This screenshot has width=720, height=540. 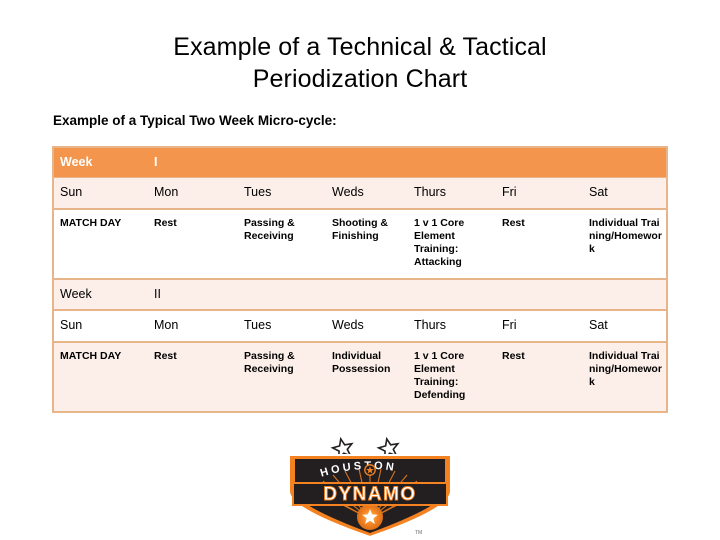 What do you see at coordinates (165, 223) in the screenshot?
I see `activity-week1-mon: Rest` at bounding box center [165, 223].